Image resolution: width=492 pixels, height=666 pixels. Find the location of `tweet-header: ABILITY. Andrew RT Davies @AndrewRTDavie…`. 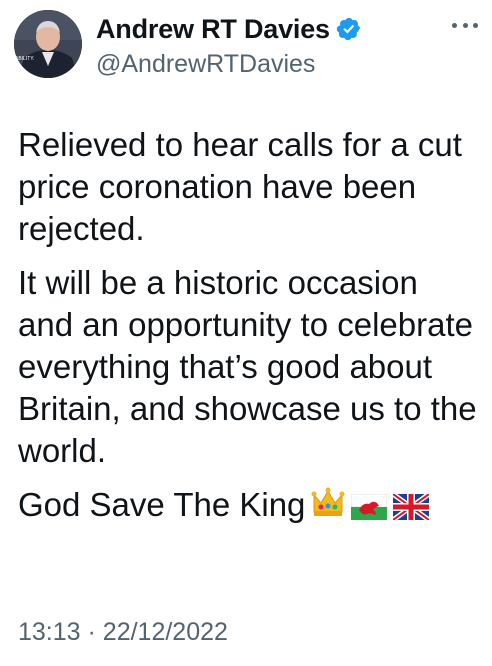

tweet-header: ABILITY. Andrew RT Davies @AndrewRTDavie… is located at coordinates (247, 46).